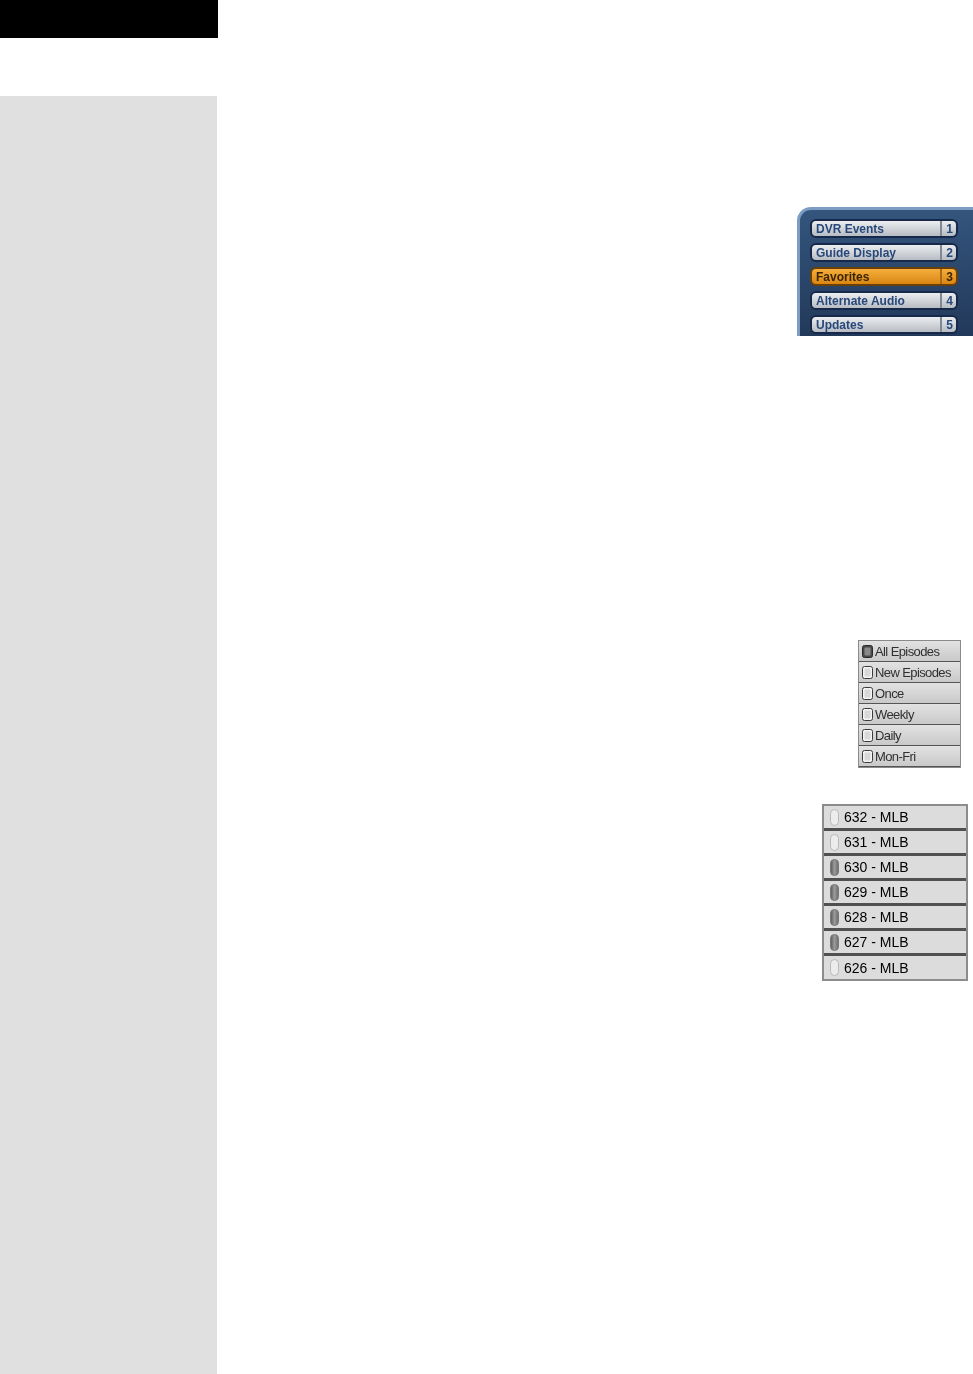 This screenshot has width=973, height=1374. Describe the element at coordinates (909, 693) in the screenshot. I see `option-item: Once` at that location.